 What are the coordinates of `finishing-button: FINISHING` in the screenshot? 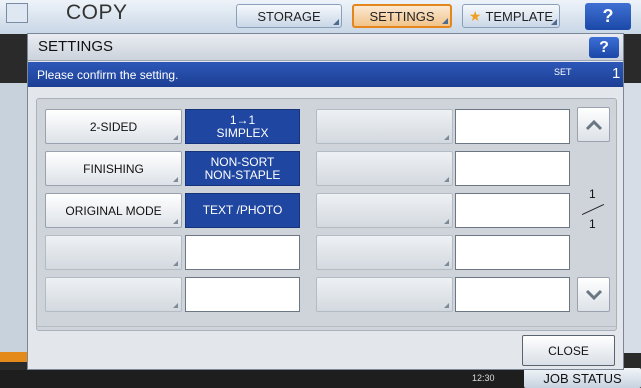 It's located at (113, 168).